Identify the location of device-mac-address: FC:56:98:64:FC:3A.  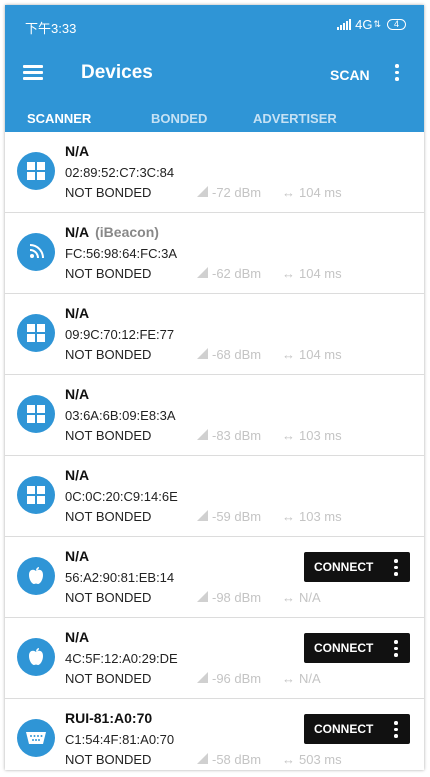
(121, 253).